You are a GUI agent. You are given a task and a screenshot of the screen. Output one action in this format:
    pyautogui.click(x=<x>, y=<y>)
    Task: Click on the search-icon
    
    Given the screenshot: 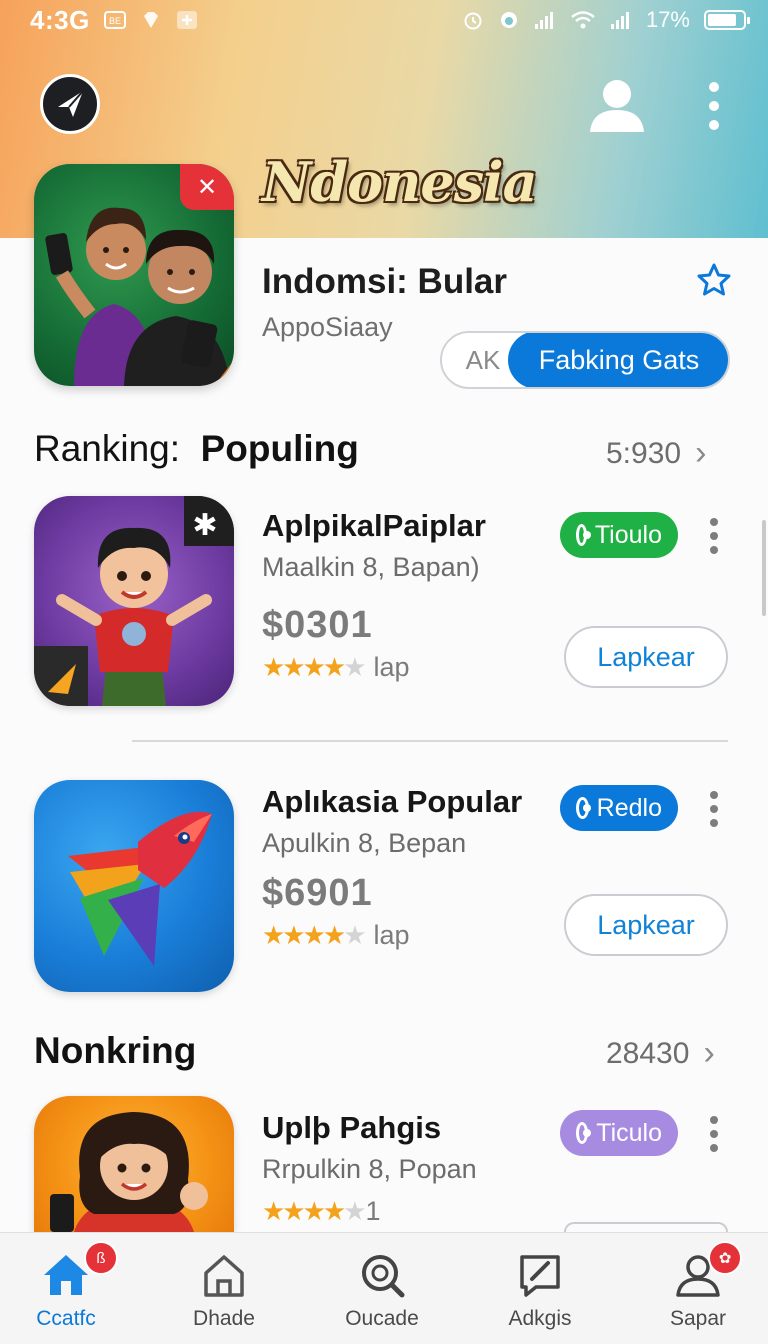 What is the action you would take?
    pyautogui.click(x=383, y=1276)
    